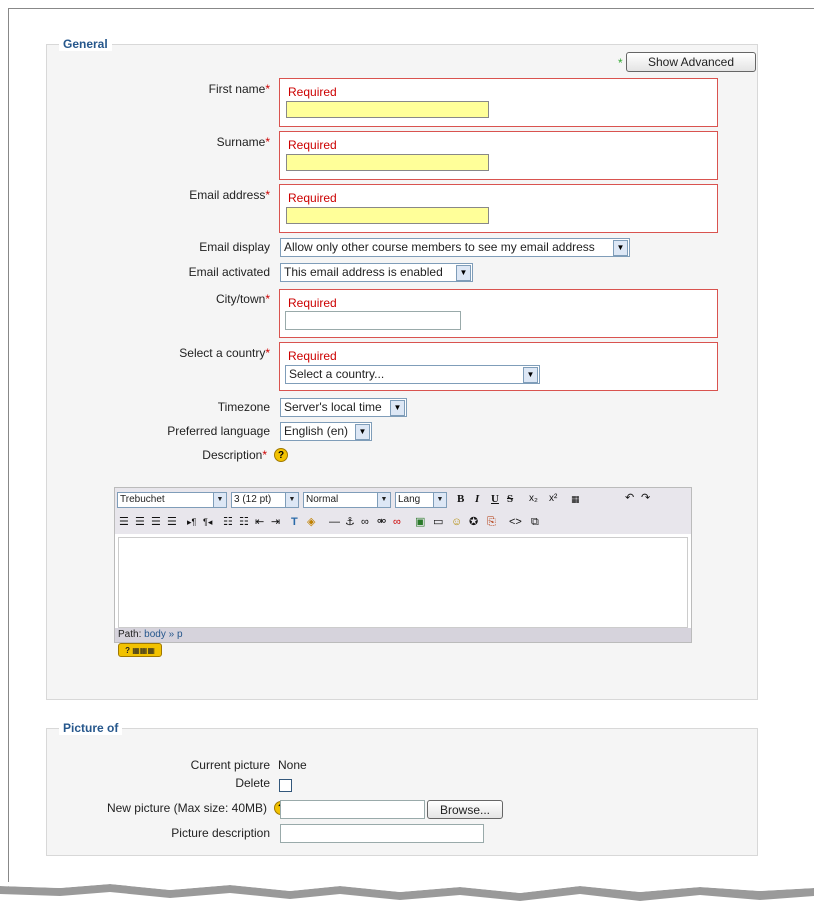  Describe the element at coordinates (403, 635) in the screenshot. I see `editor-path-bar: Path: body » p` at that location.